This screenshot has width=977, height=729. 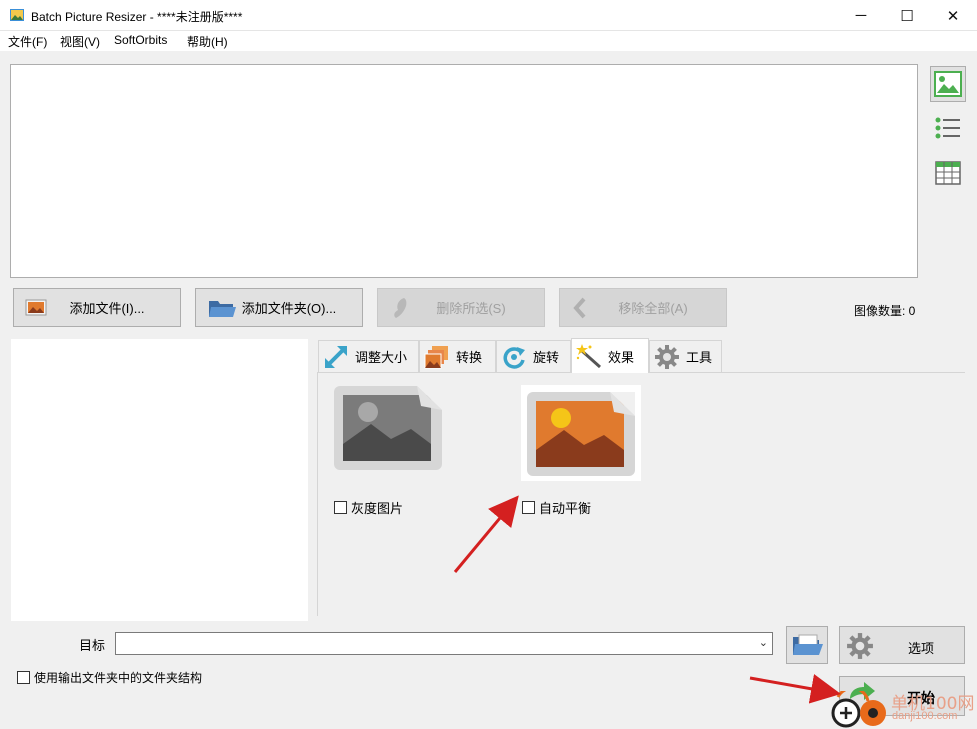 What do you see at coordinates (763, 642) in the screenshot?
I see `chevron-down-icon: ⌄` at bounding box center [763, 642].